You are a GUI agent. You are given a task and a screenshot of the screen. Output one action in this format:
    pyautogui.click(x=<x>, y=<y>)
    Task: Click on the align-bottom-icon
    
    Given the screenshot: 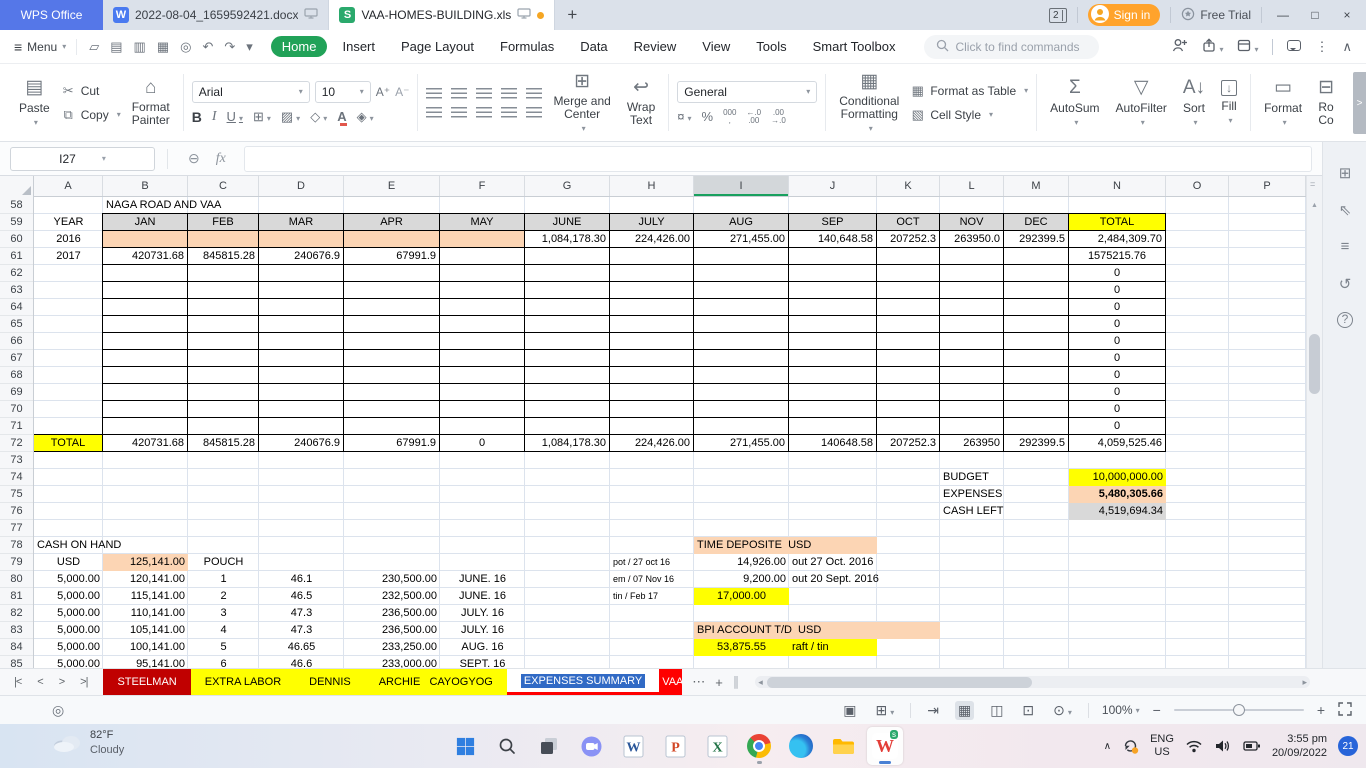 What is the action you would take?
    pyautogui.click(x=484, y=93)
    